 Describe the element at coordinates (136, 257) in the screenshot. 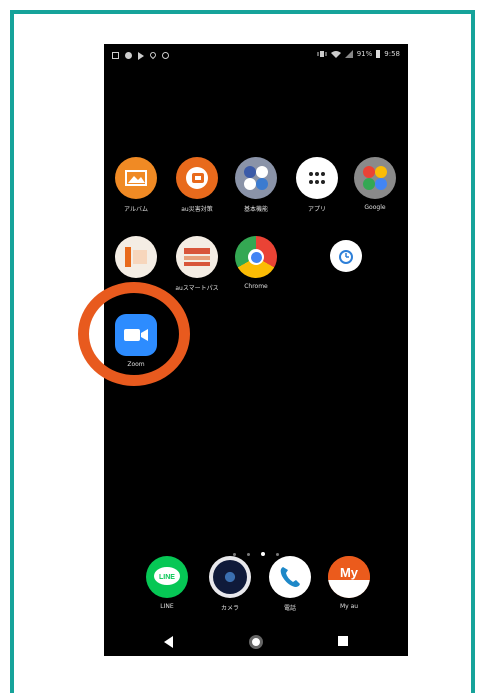

I see `au-service-icon` at that location.